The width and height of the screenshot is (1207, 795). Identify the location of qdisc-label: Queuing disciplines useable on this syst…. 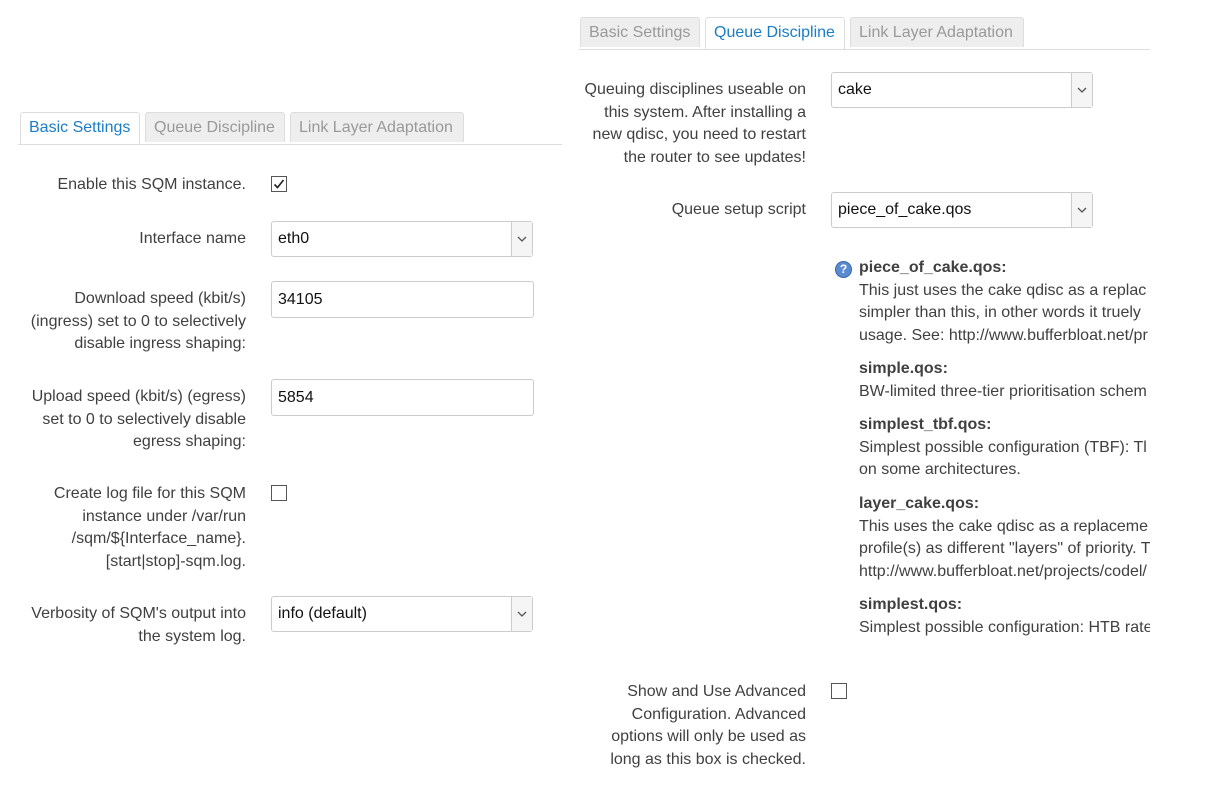
(695, 123).